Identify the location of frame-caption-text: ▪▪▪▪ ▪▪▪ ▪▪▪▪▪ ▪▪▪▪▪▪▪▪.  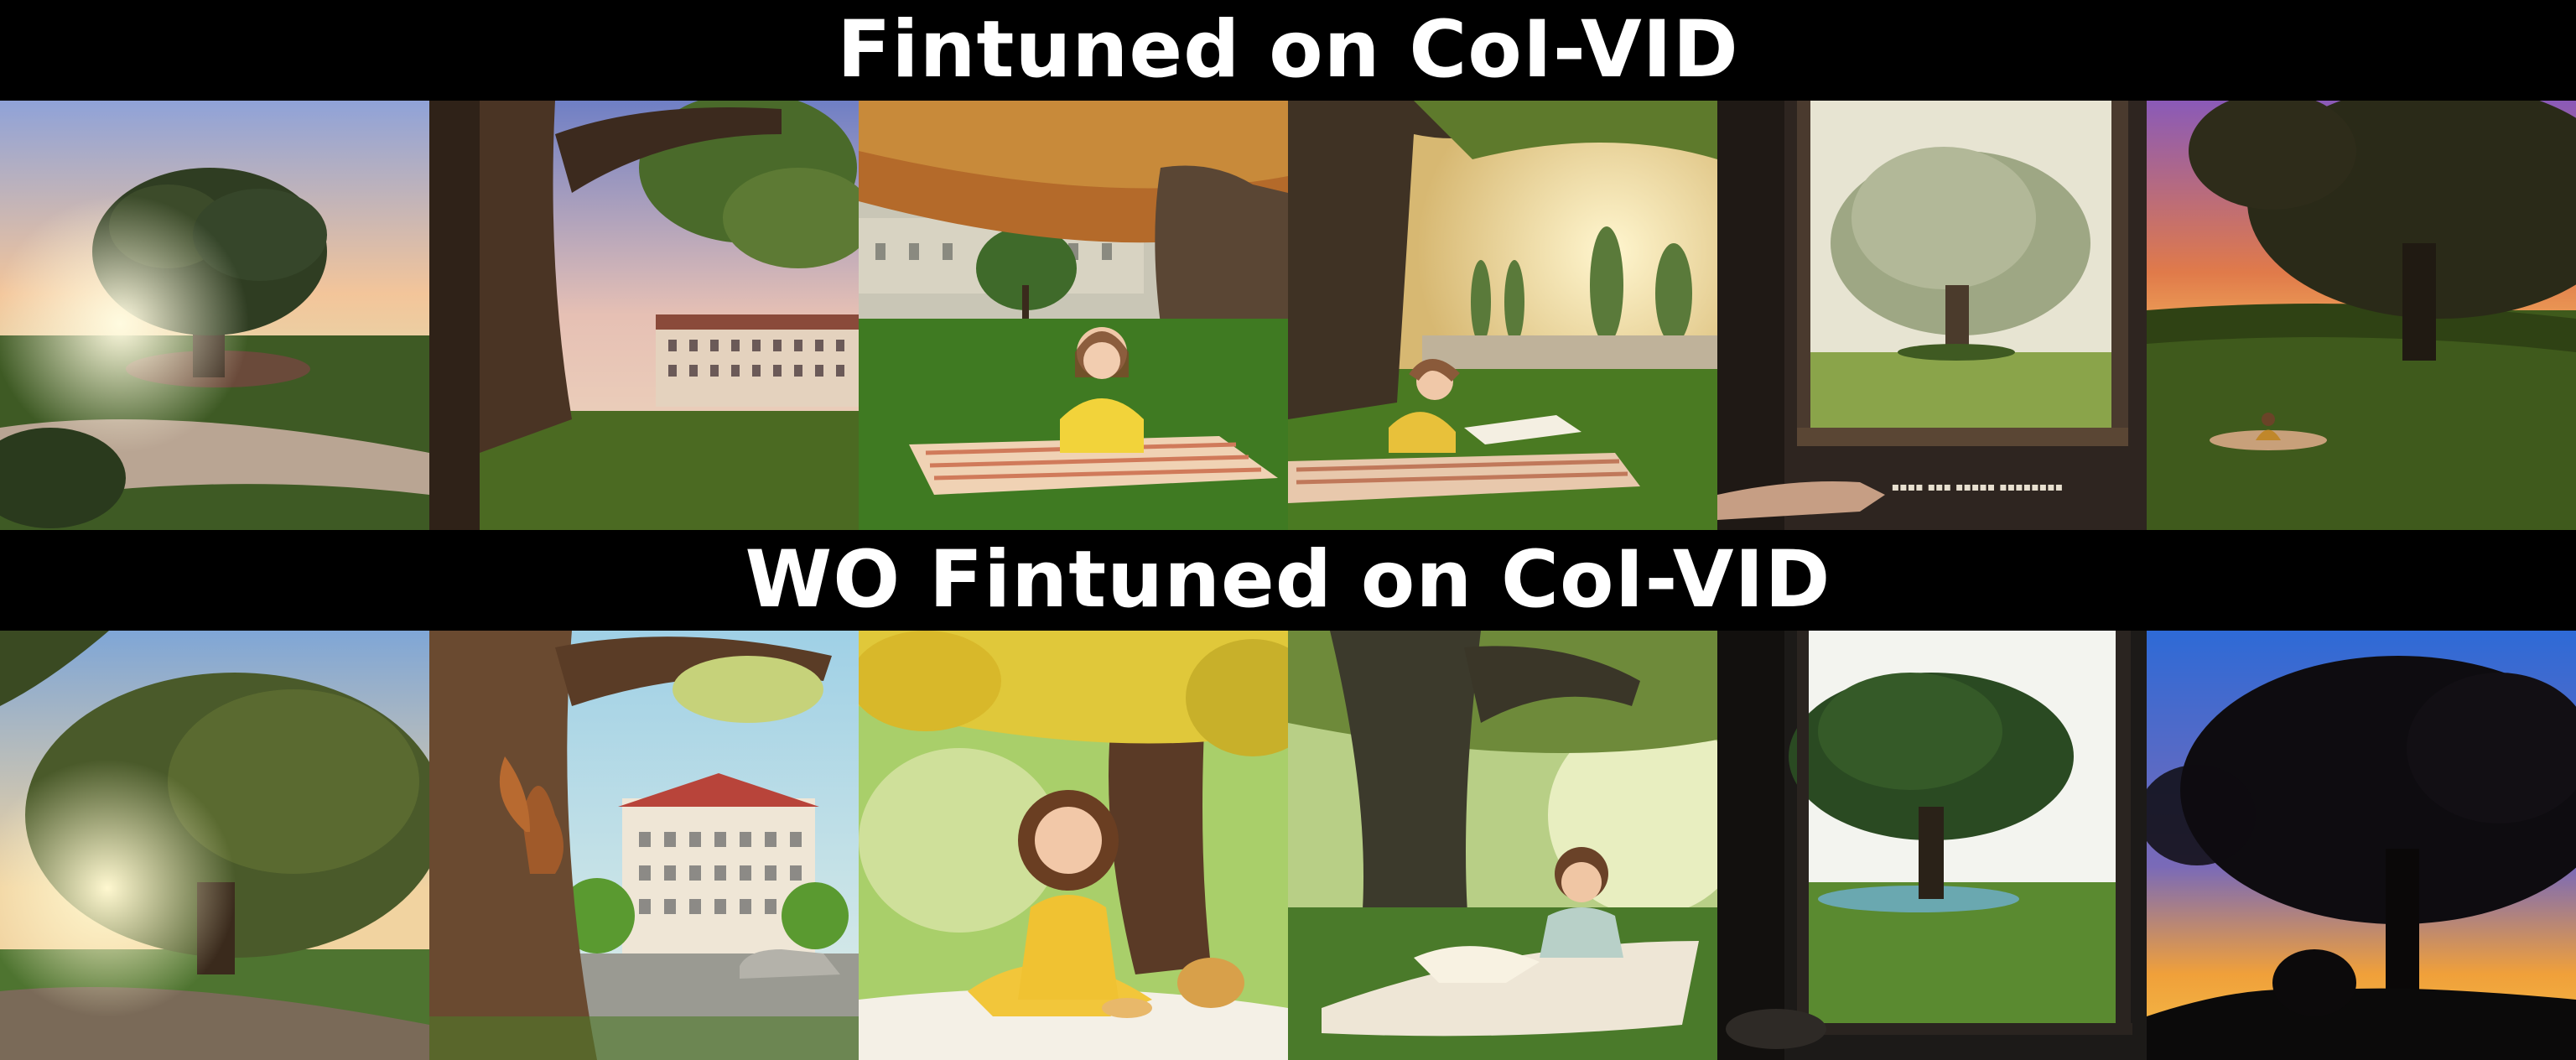
(1977, 487).